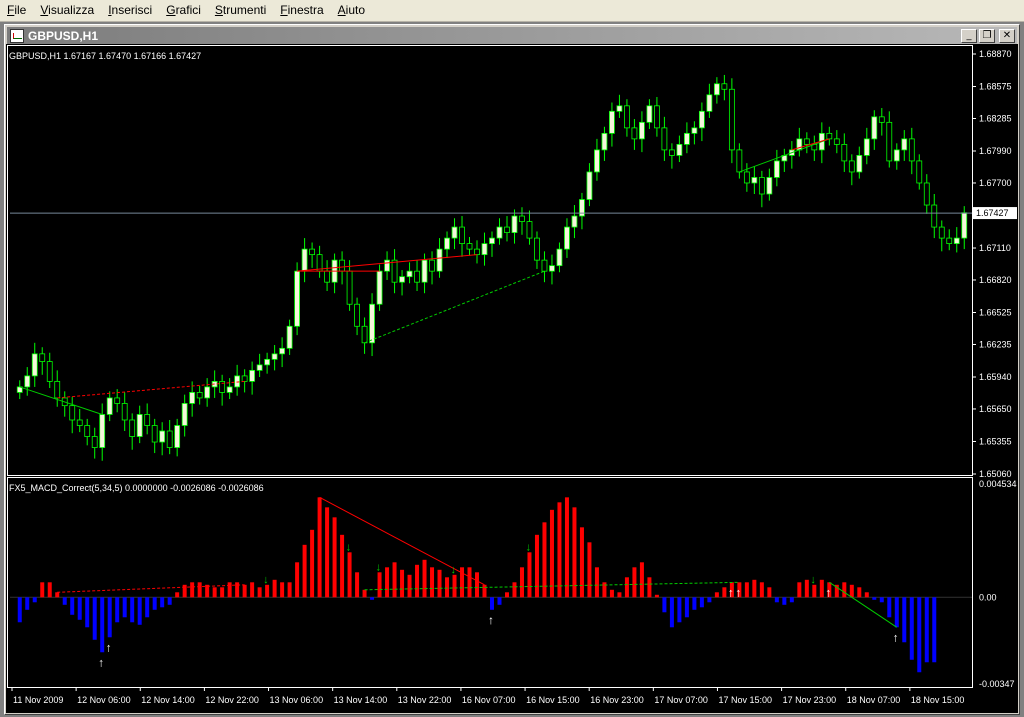 This screenshot has width=1024, height=717. I want to click on menu-file: File, so click(16, 10).